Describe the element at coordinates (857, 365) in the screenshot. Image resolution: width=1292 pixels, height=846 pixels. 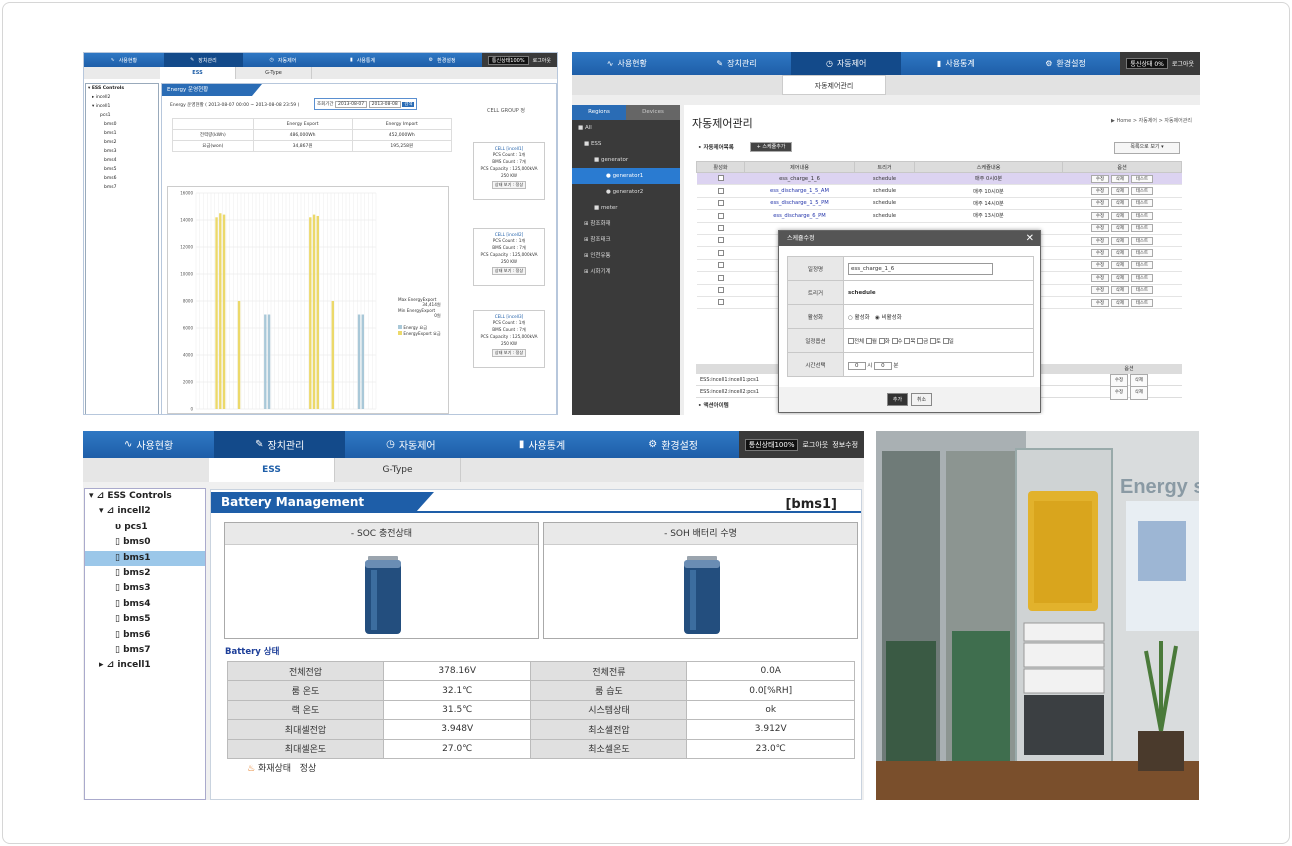
I see `hour-stepper: 0` at that location.